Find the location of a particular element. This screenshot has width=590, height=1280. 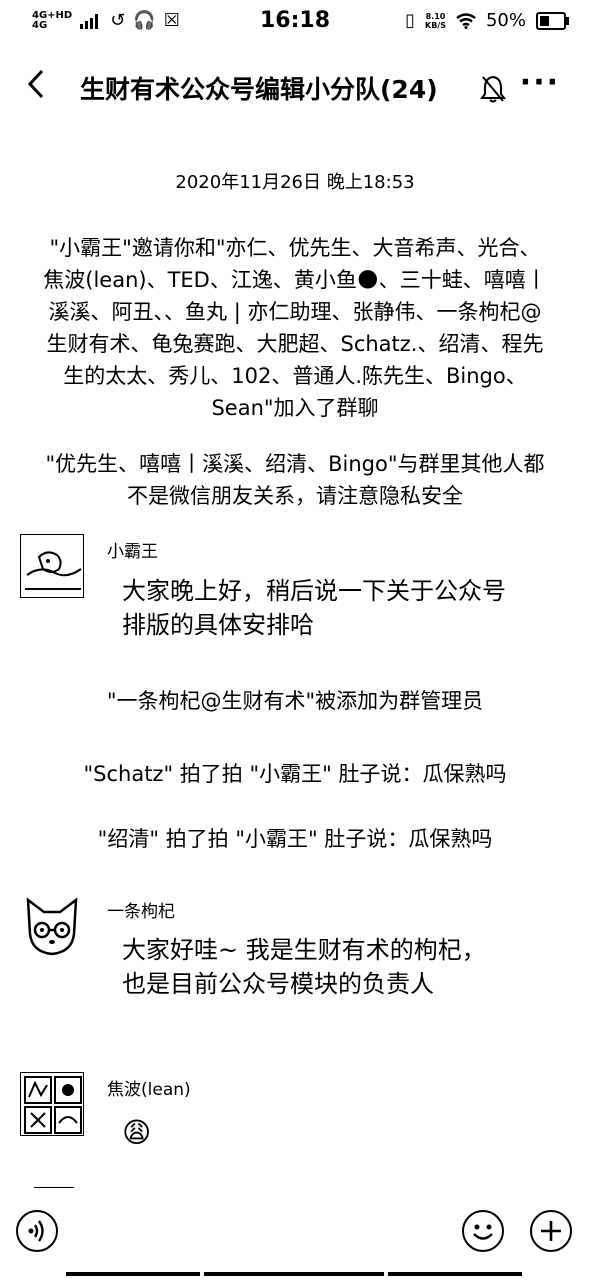

emoji-icon is located at coordinates (483, 1232).